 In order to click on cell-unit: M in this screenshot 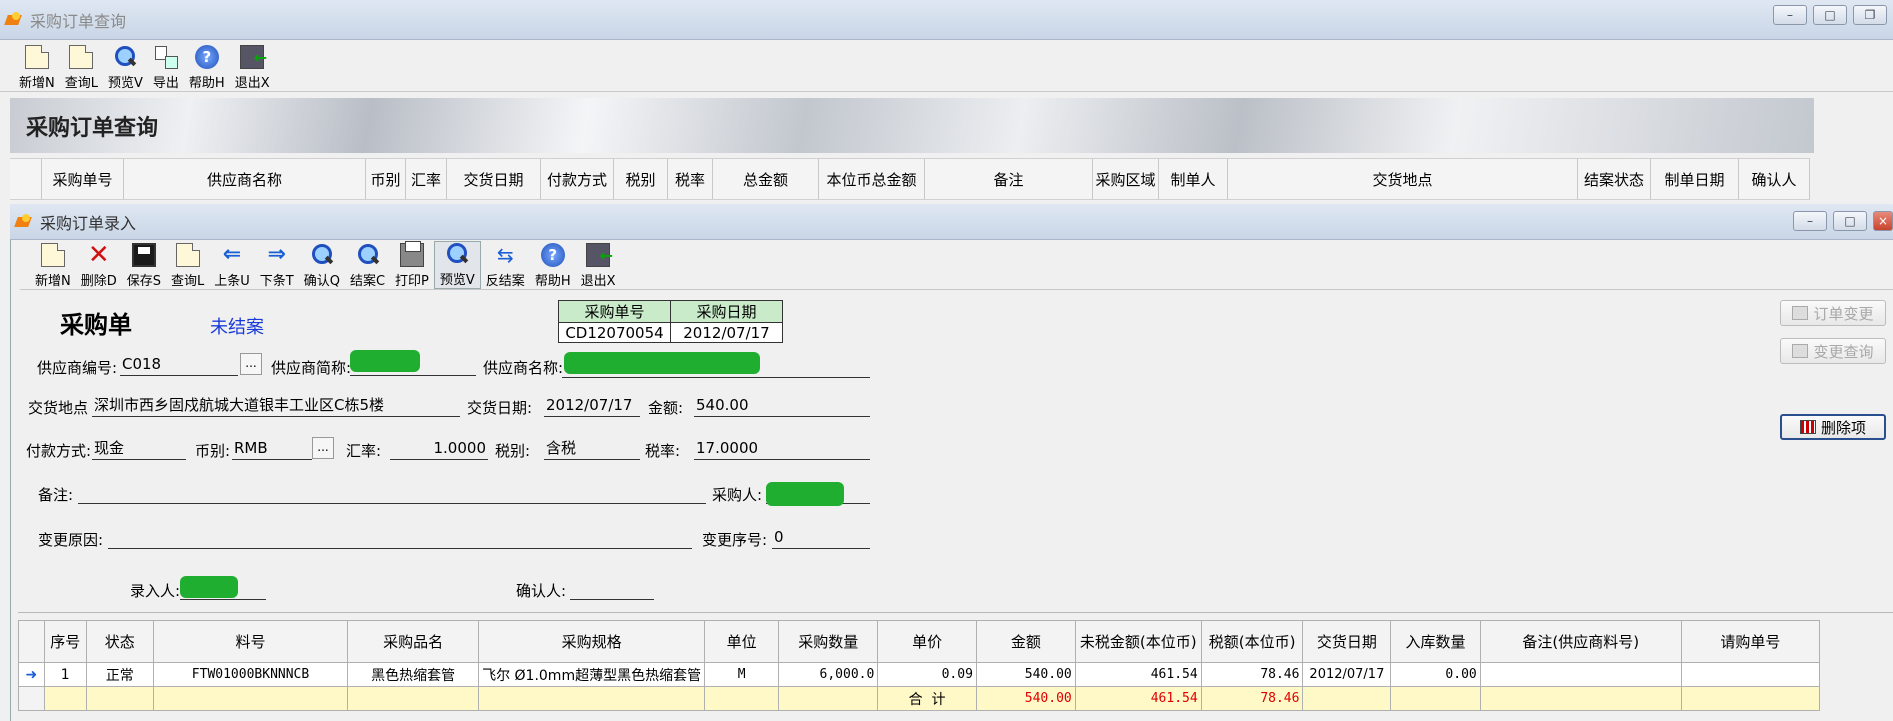, I will do `click(742, 674)`.